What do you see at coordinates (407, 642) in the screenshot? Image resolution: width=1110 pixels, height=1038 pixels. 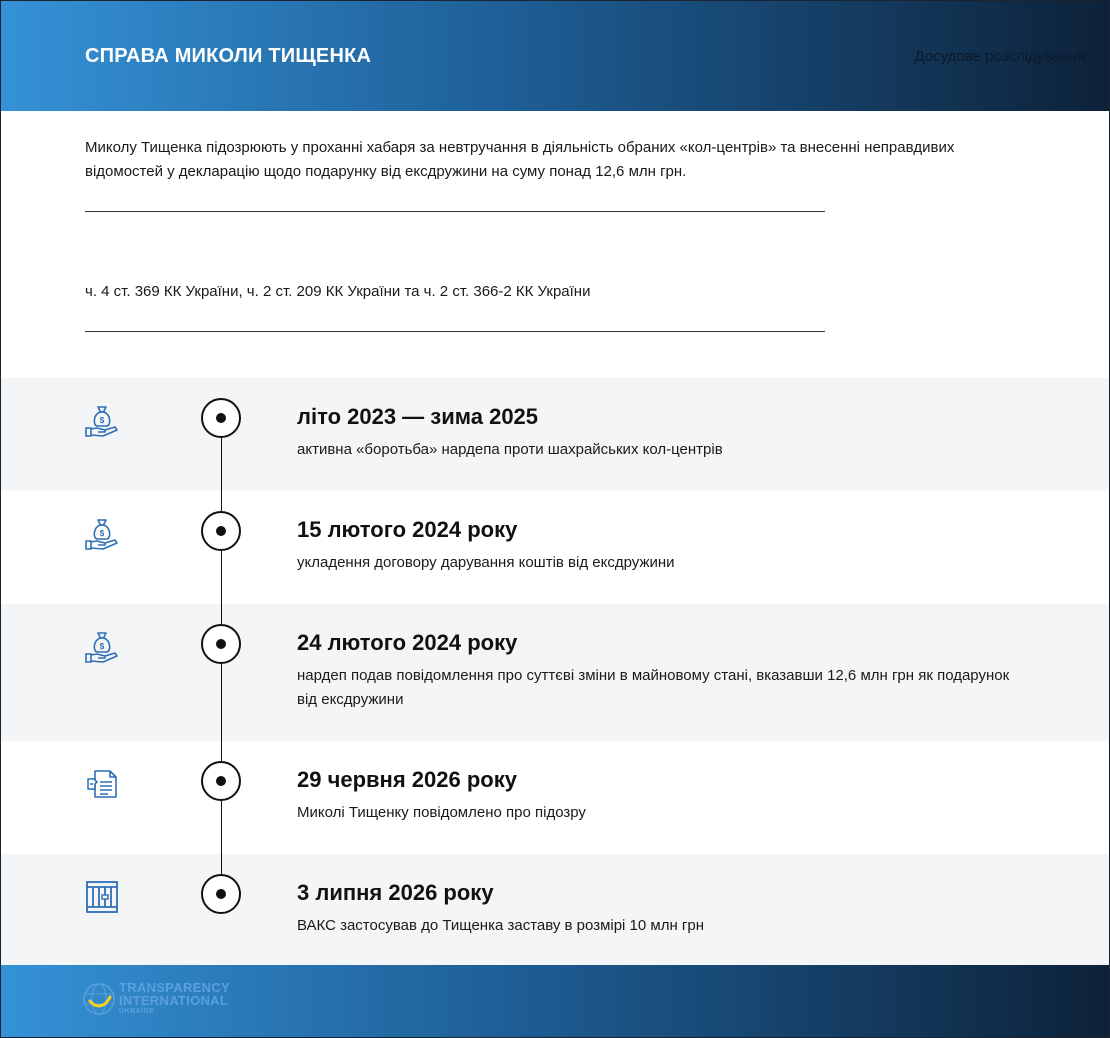 I see `timeline-date: 24 лютого 2024 року` at bounding box center [407, 642].